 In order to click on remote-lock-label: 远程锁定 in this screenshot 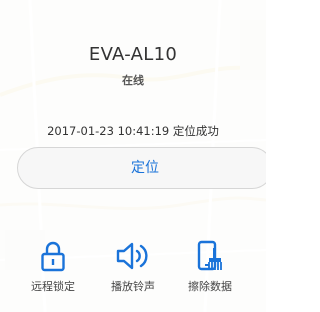, I will do `click(53, 286)`.